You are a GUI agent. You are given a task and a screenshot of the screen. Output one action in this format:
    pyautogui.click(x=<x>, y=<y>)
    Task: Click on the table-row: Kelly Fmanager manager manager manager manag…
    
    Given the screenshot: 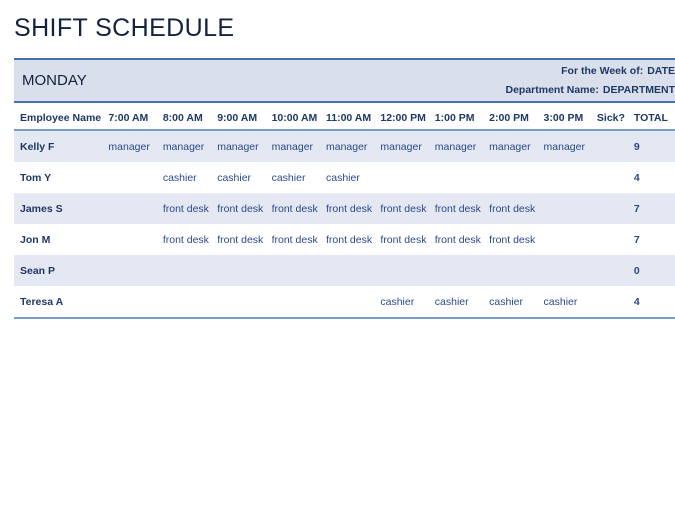 What is the action you would take?
    pyautogui.click(x=344, y=146)
    